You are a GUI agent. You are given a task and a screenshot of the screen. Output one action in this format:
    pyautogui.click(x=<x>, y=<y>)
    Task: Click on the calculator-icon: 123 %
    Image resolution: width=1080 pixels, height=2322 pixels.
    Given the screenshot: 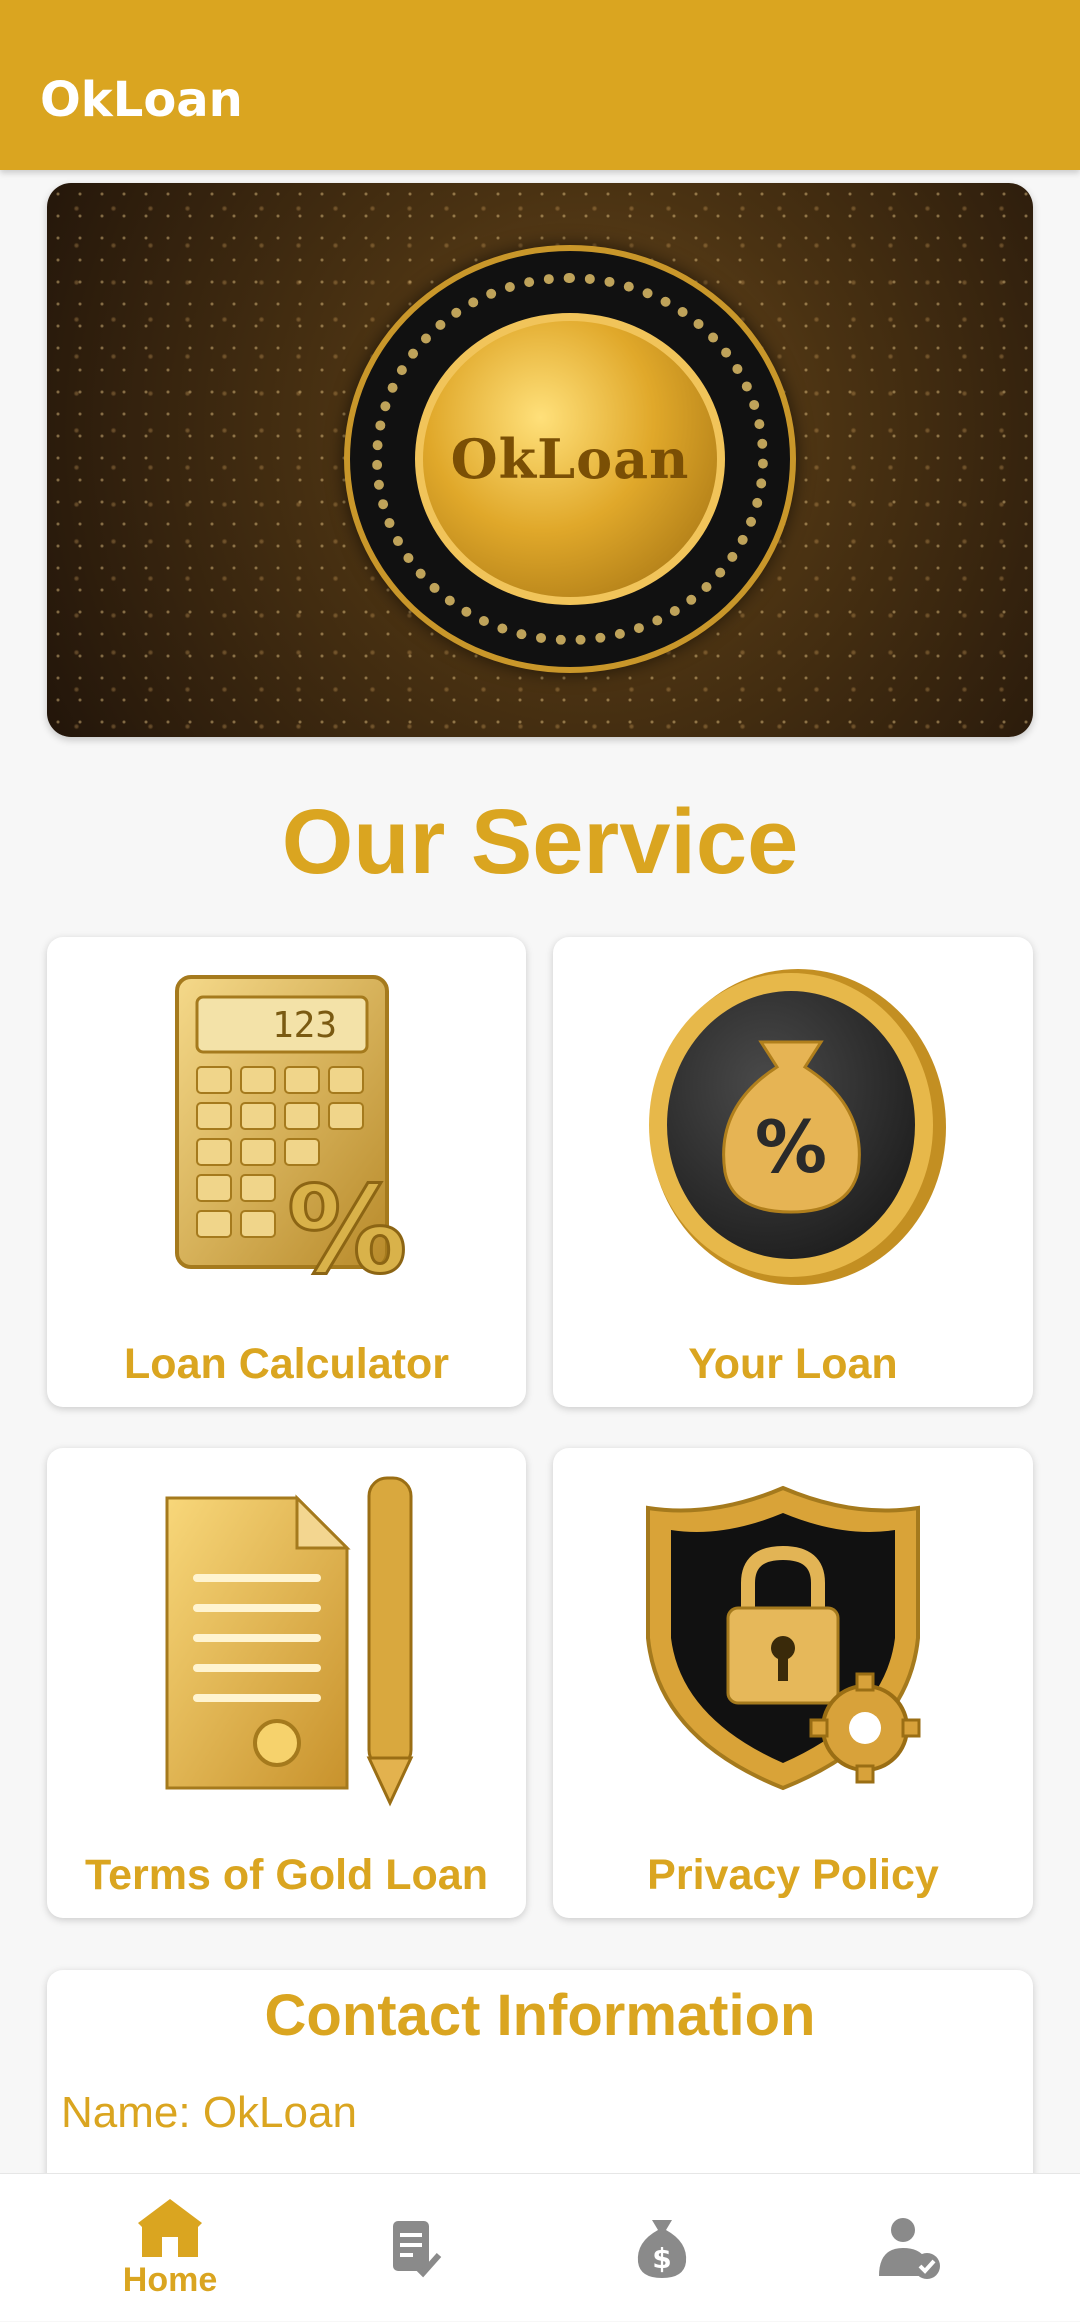 What is the action you would take?
    pyautogui.click(x=286, y=1127)
    